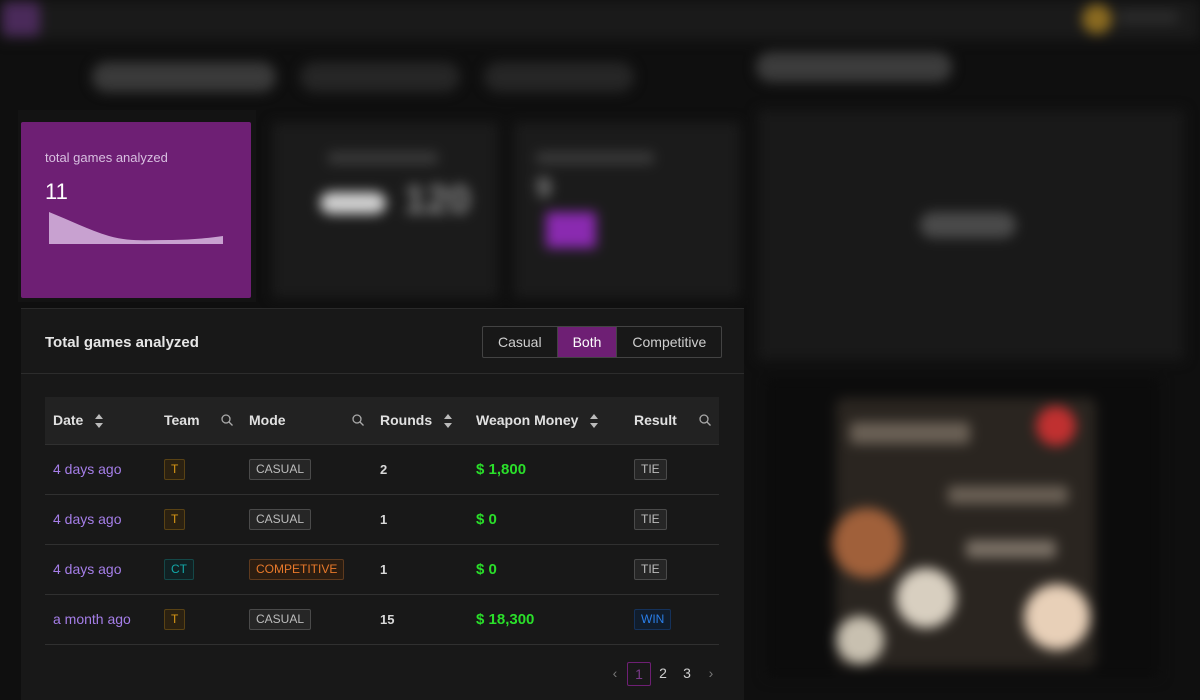 Image resolution: width=1200 pixels, height=700 pixels. Describe the element at coordinates (21, 19) in the screenshot. I see `app-logo` at that location.